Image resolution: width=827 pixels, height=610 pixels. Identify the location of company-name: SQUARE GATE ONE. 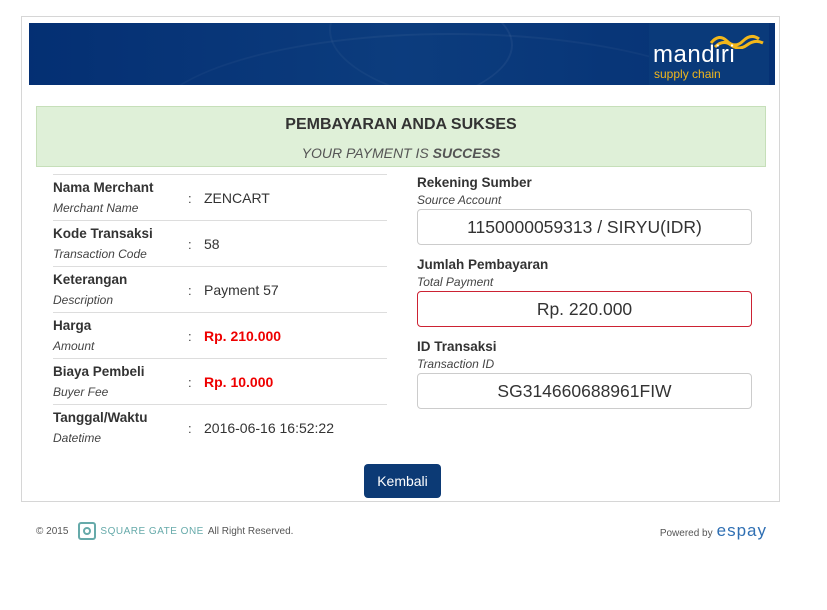
(152, 531).